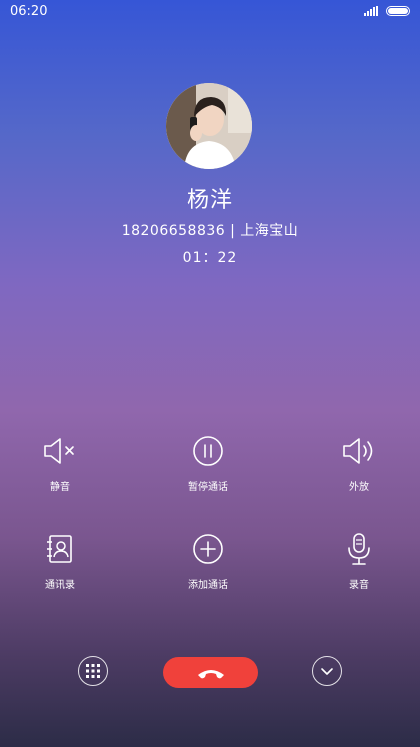 This screenshot has width=420, height=747. I want to click on add-call-button: 添加通话, so click(208, 561).